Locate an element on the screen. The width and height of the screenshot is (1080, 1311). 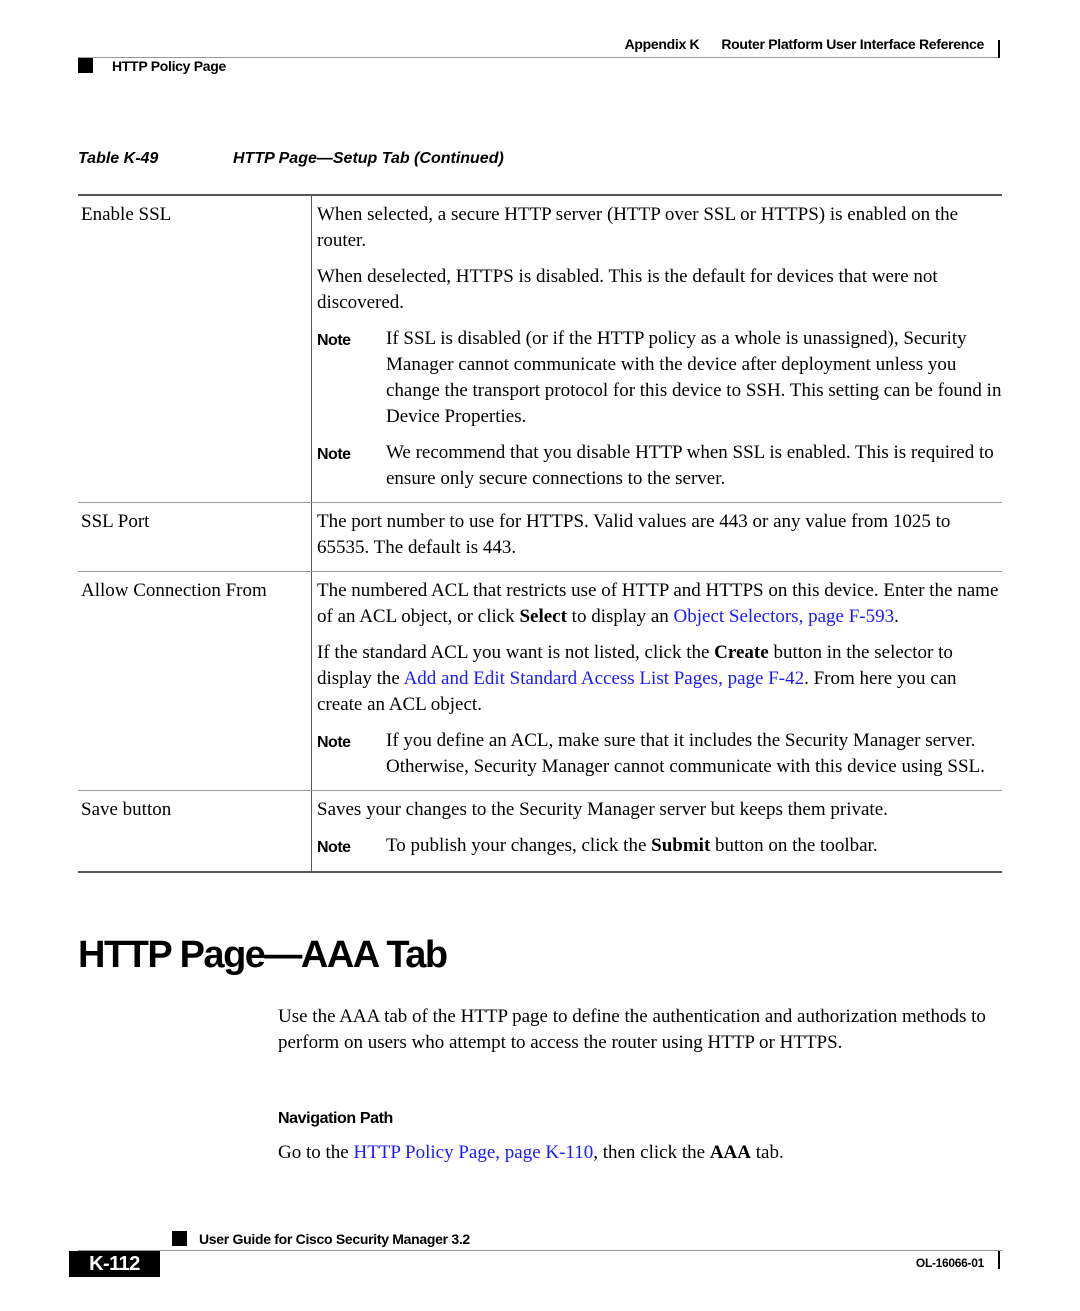
header-bar-marker is located at coordinates (999, 49).